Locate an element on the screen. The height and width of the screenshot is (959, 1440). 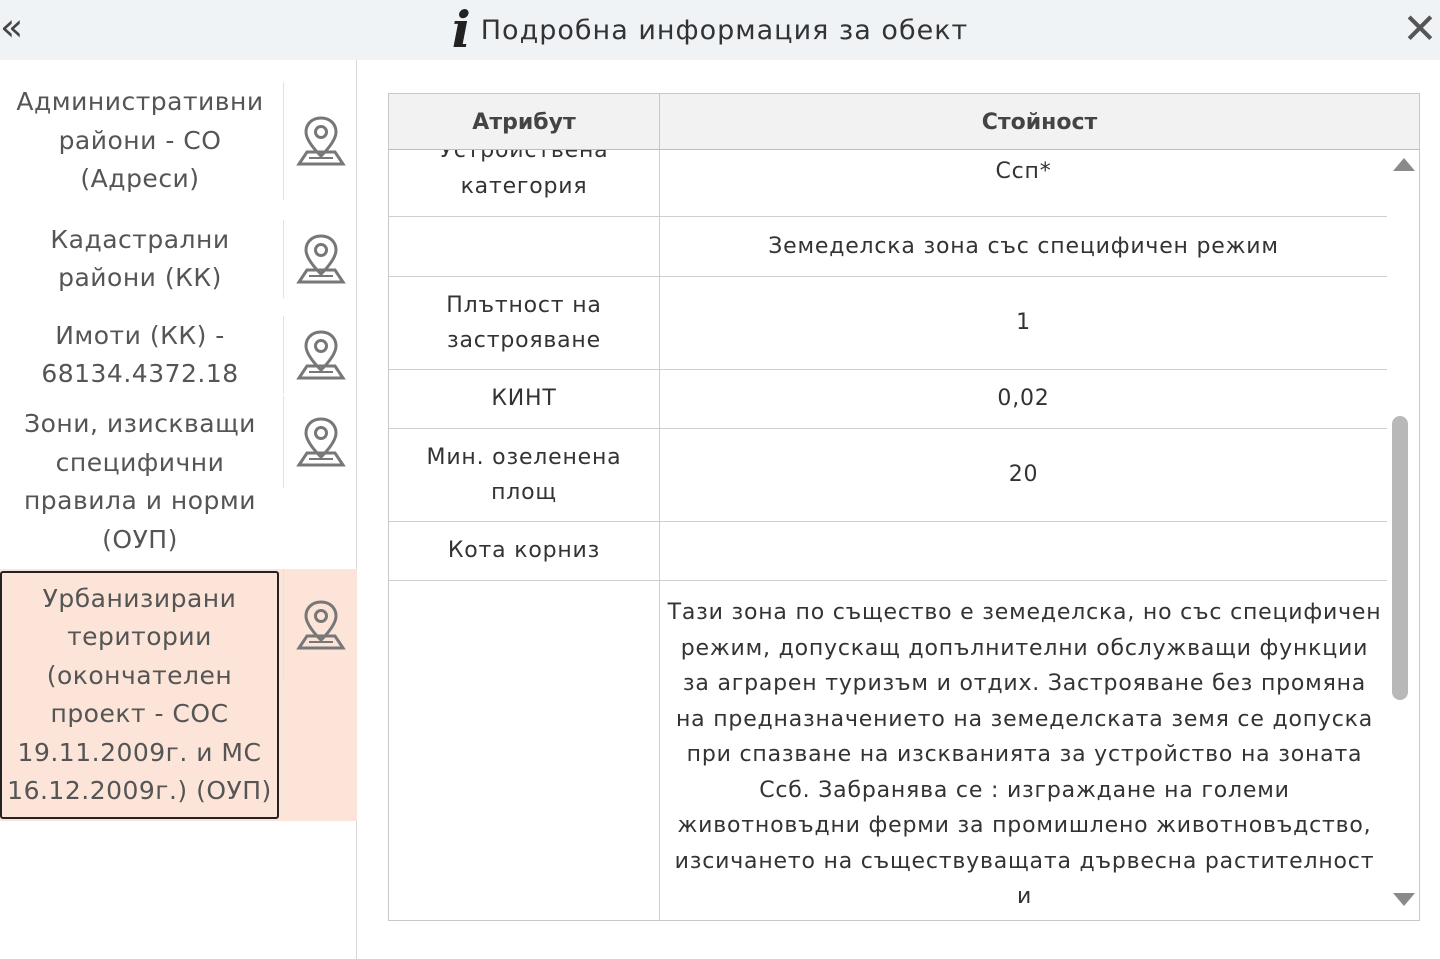
column-header-value: Стойност is located at coordinates (1039, 122).